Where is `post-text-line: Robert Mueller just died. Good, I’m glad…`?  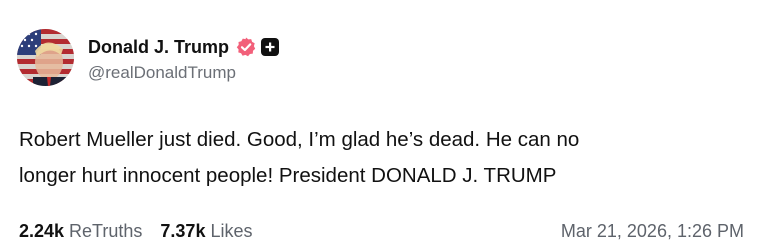
post-text-line: Robert Mueller just died. Good, I’m glad… is located at coordinates (299, 139).